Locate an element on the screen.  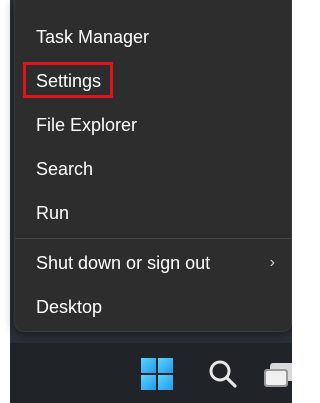
task-view-icon is located at coordinates (277, 374).